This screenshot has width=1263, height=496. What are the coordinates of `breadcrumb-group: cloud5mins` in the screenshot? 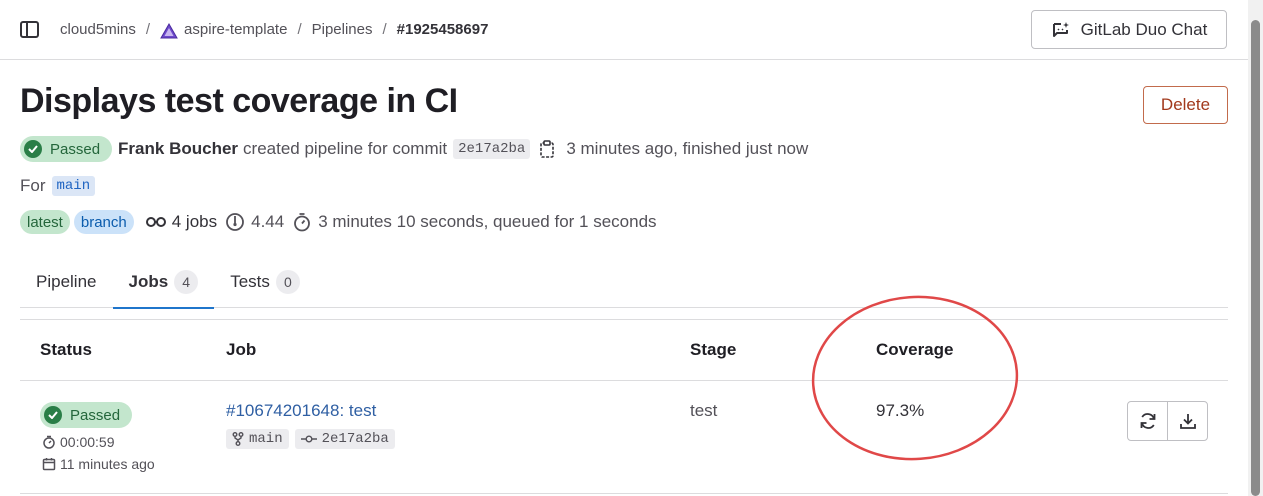 It's located at (98, 29).